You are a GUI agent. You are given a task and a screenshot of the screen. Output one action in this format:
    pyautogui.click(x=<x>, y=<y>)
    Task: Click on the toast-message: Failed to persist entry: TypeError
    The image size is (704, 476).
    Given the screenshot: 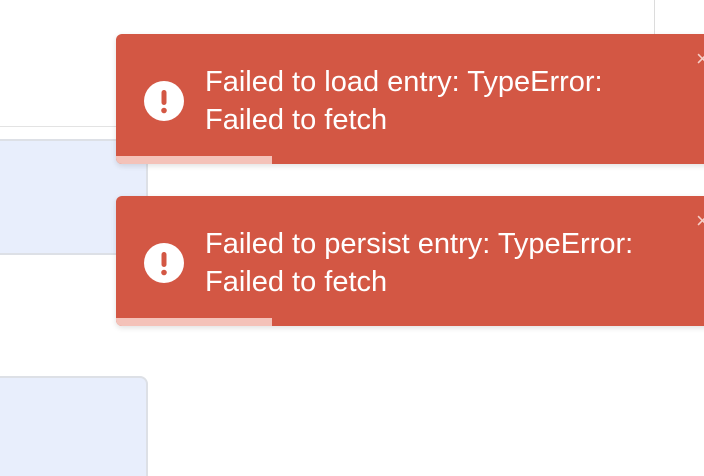 What is the action you would take?
    pyautogui.click(x=419, y=263)
    